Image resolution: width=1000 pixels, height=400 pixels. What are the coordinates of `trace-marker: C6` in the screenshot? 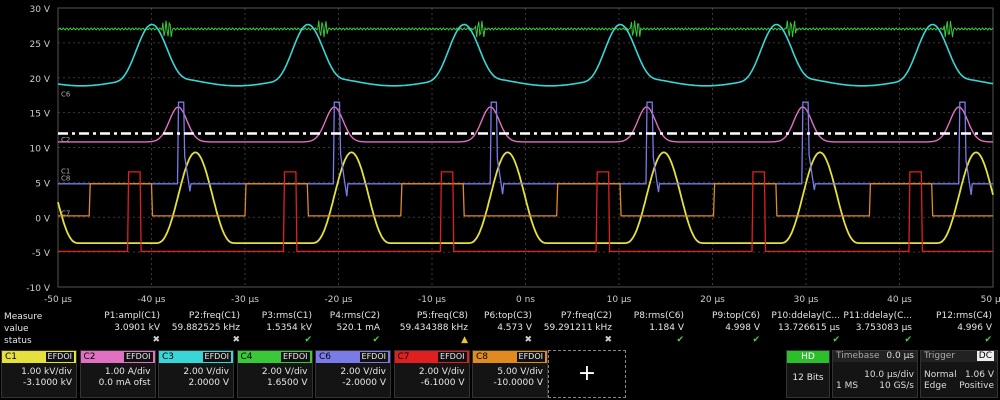 It's located at (66, 95).